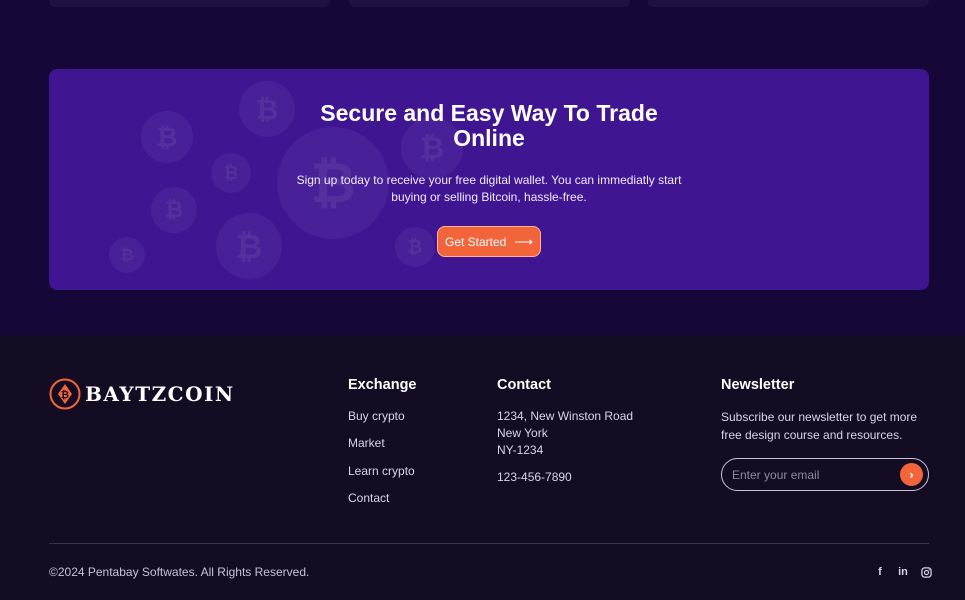 This screenshot has height=600, width=965. I want to click on linkedin-icon: in, so click(903, 572).